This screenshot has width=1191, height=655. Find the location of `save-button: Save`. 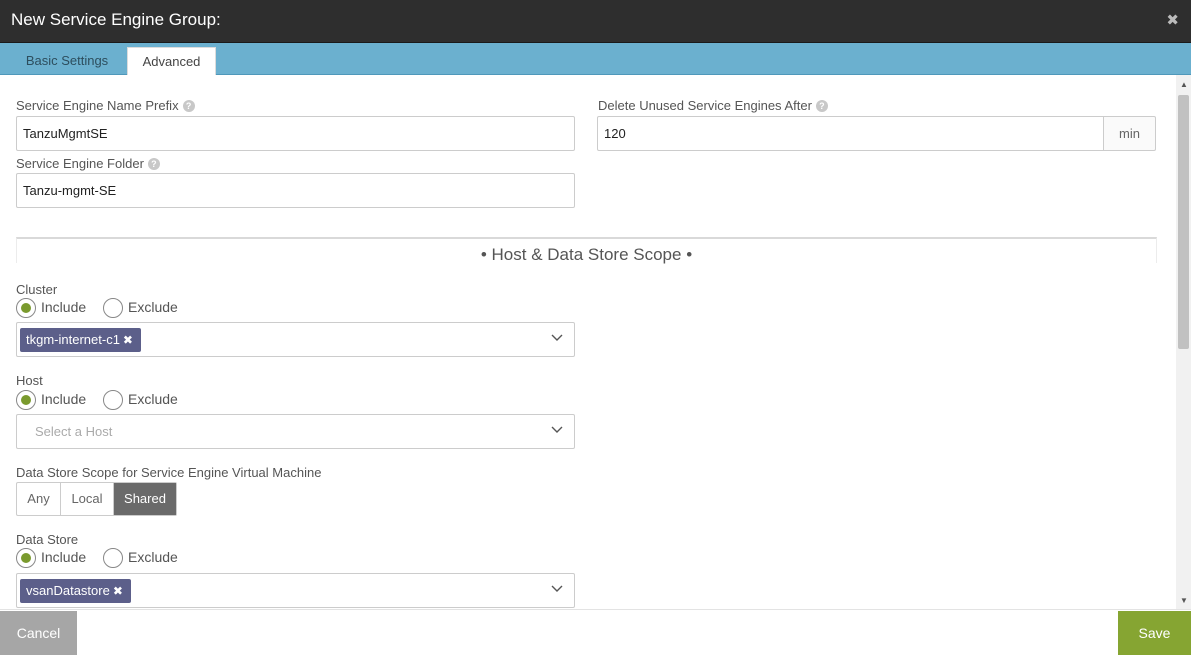

save-button: Save is located at coordinates (1154, 633).